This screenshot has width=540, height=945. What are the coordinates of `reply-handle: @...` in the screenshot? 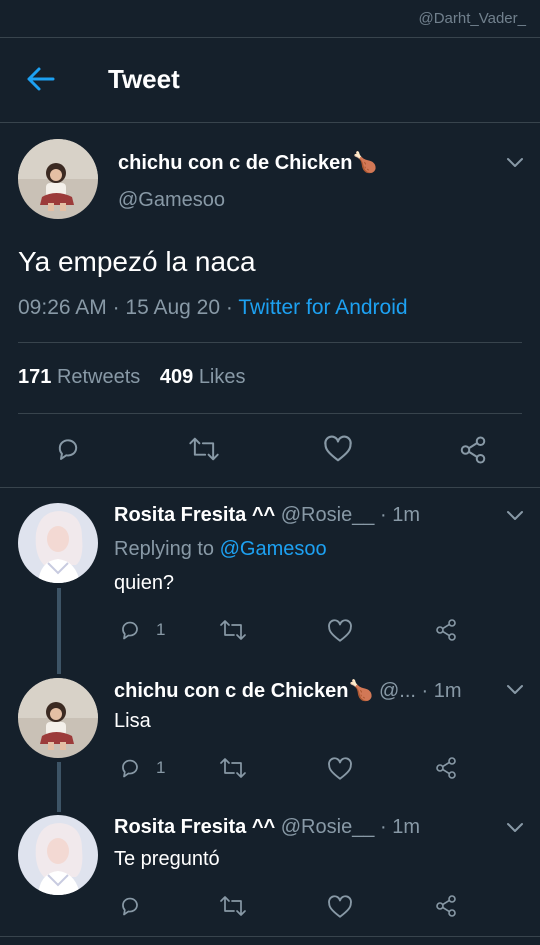 It's located at (397, 691).